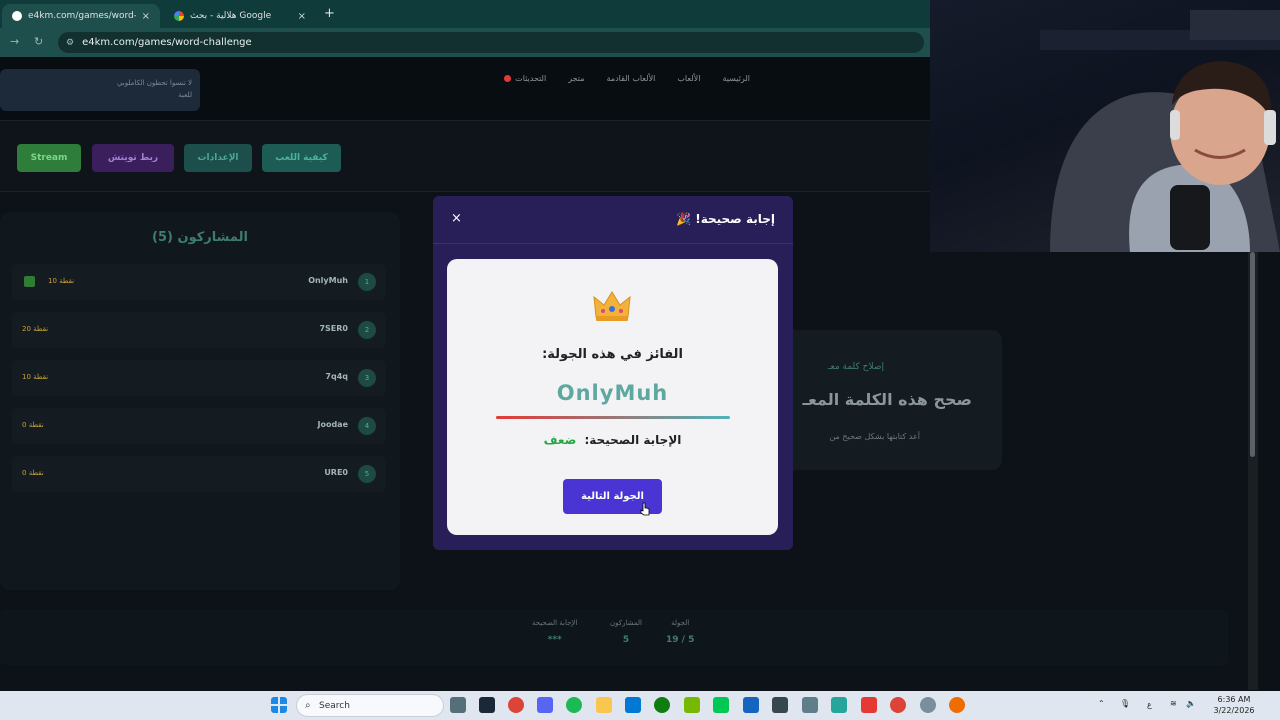  Describe the element at coordinates (154, 83) in the screenshot. I see `notice-text: لا تنسوا تحطون الكاملوبي` at that location.